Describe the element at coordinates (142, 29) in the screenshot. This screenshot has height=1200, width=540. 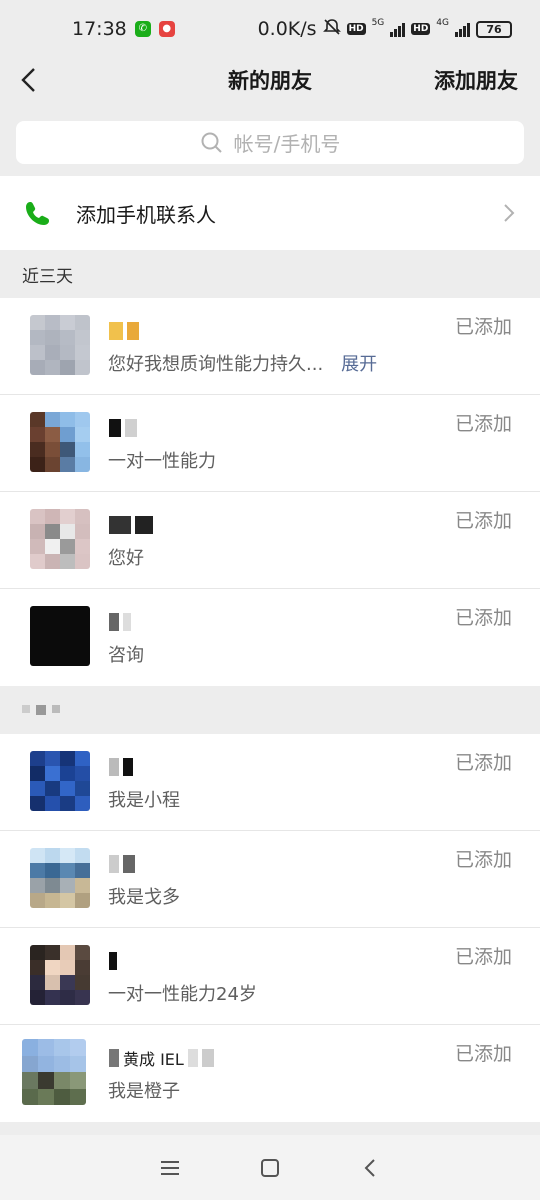
I see `phone-notification-icon: ✆` at that location.